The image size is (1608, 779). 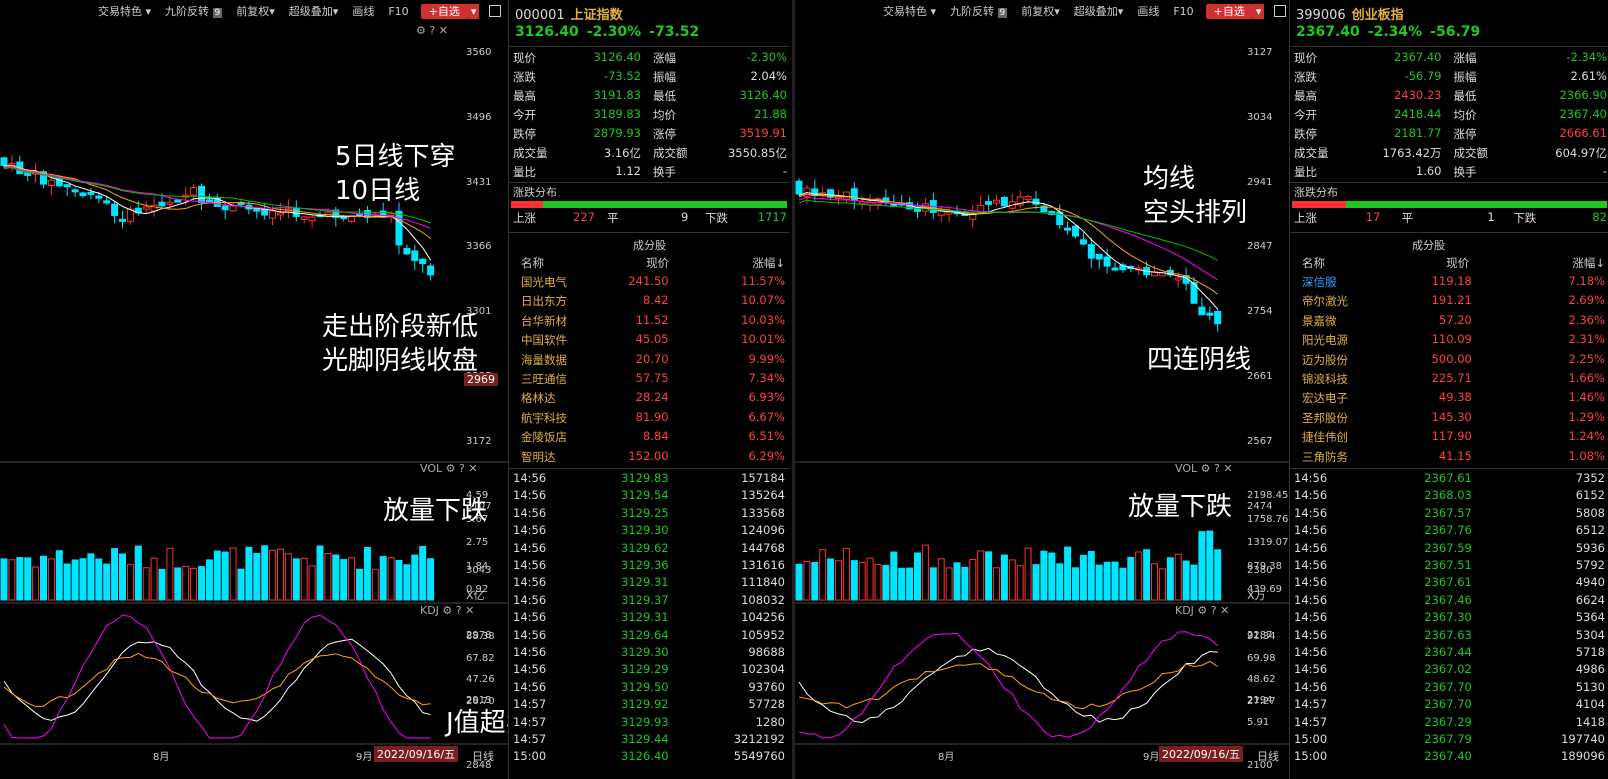 What do you see at coordinates (544, 301) in the screenshot?
I see `component-name: 日出东方` at bounding box center [544, 301].